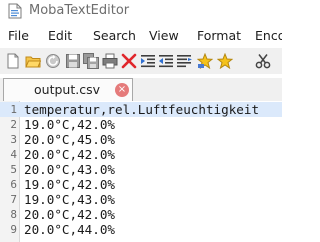 Image resolution: width=320 pixels, height=242 pixels. Describe the element at coordinates (268, 36) in the screenshot. I see `menu-encoding: Enco` at that location.